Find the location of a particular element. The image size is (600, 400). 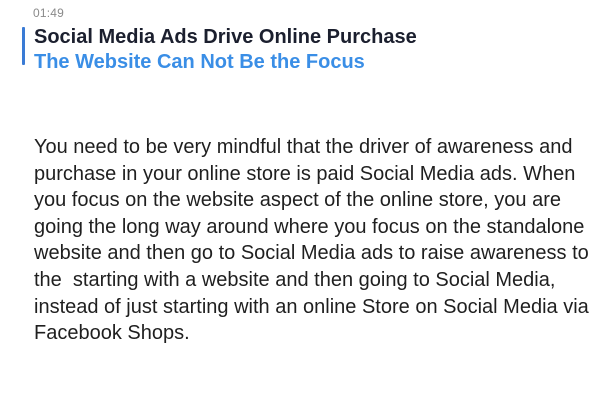

accent-bar is located at coordinates (23, 46).